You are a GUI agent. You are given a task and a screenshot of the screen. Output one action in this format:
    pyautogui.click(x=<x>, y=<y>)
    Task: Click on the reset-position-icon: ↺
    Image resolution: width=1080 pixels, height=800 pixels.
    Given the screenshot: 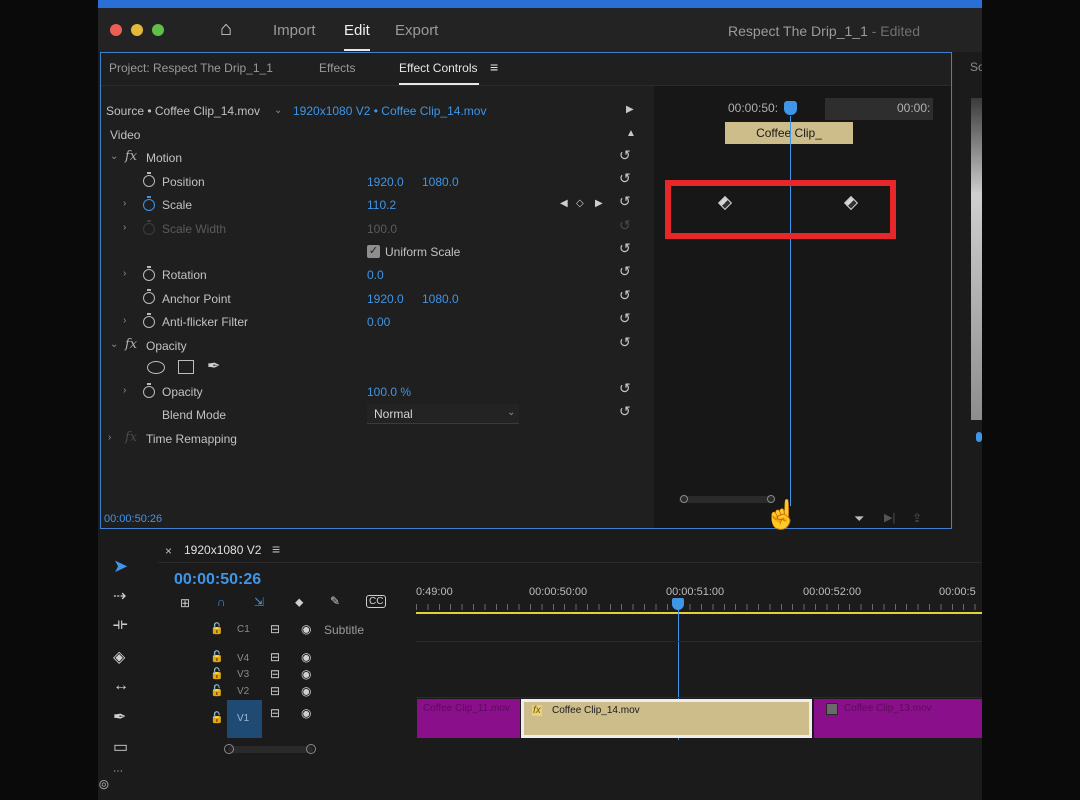 What is the action you would take?
    pyautogui.click(x=625, y=178)
    